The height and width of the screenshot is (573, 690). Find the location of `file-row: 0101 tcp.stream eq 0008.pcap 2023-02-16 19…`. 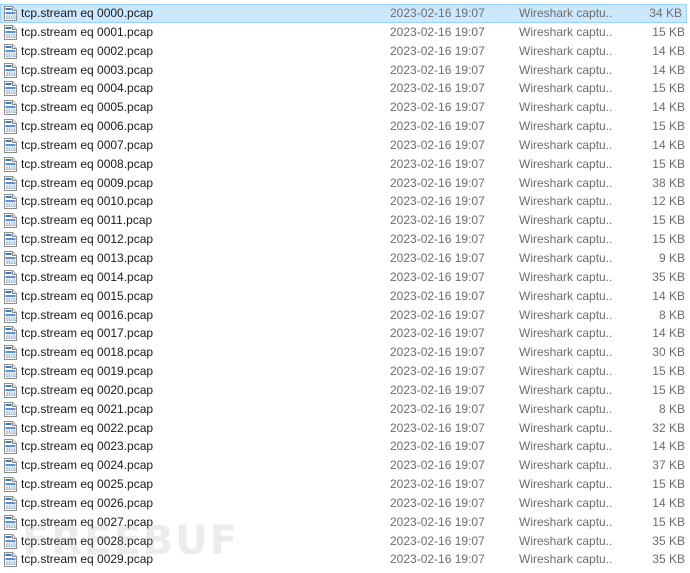

file-row: 0101 tcp.stream eq 0008.pcap 2023-02-16 19… is located at coordinates (345, 164).